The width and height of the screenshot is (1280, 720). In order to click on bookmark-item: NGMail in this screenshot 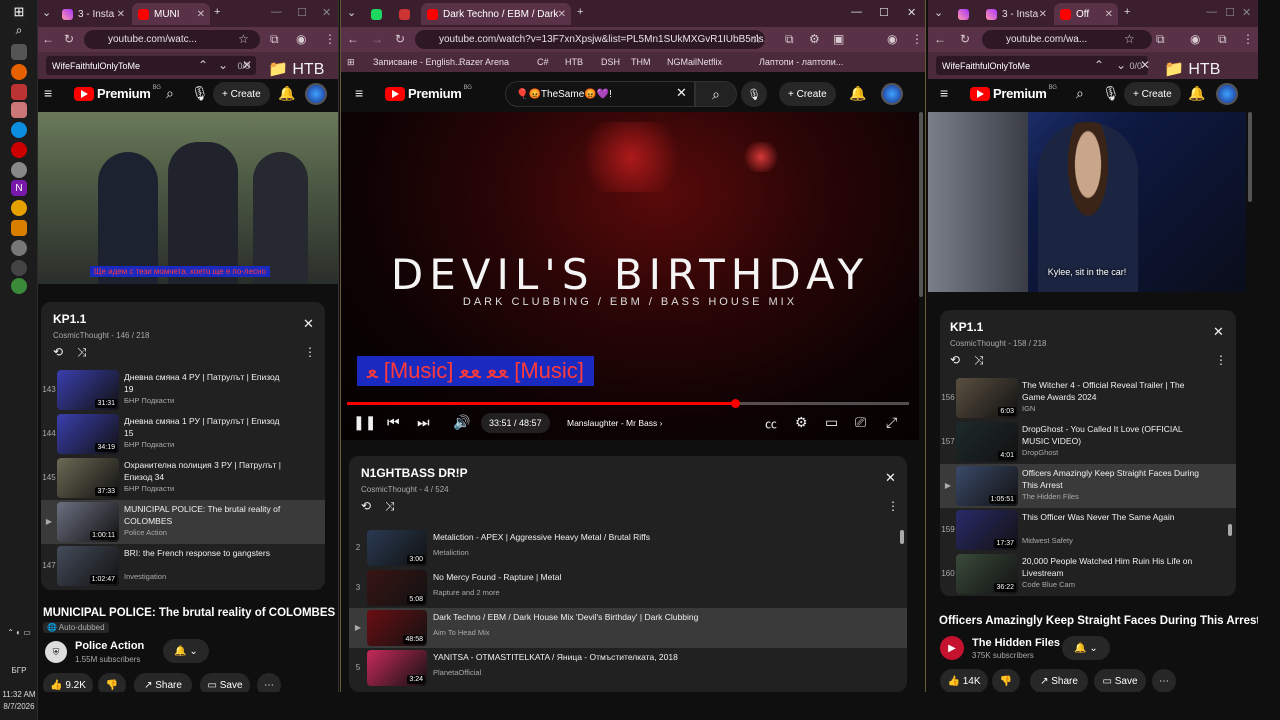, I will do `click(682, 62)`.